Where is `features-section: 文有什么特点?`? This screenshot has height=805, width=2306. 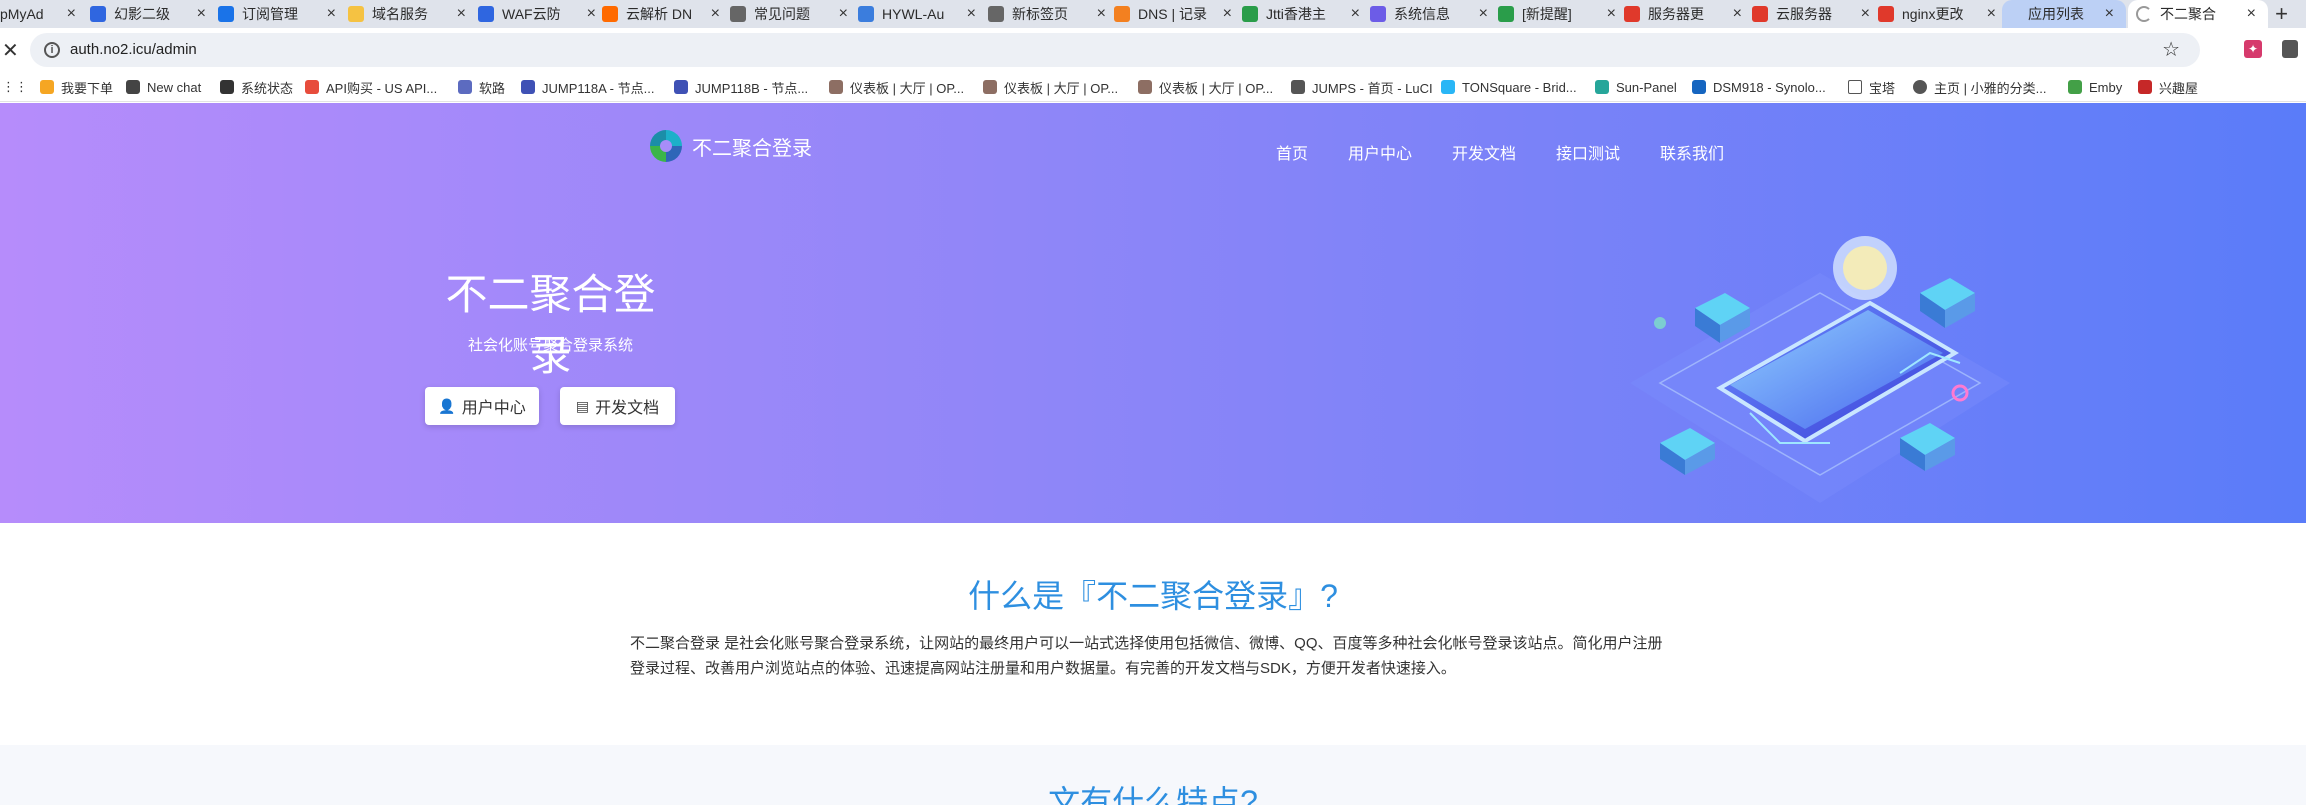 features-section: 文有什么特点? is located at coordinates (1153, 775).